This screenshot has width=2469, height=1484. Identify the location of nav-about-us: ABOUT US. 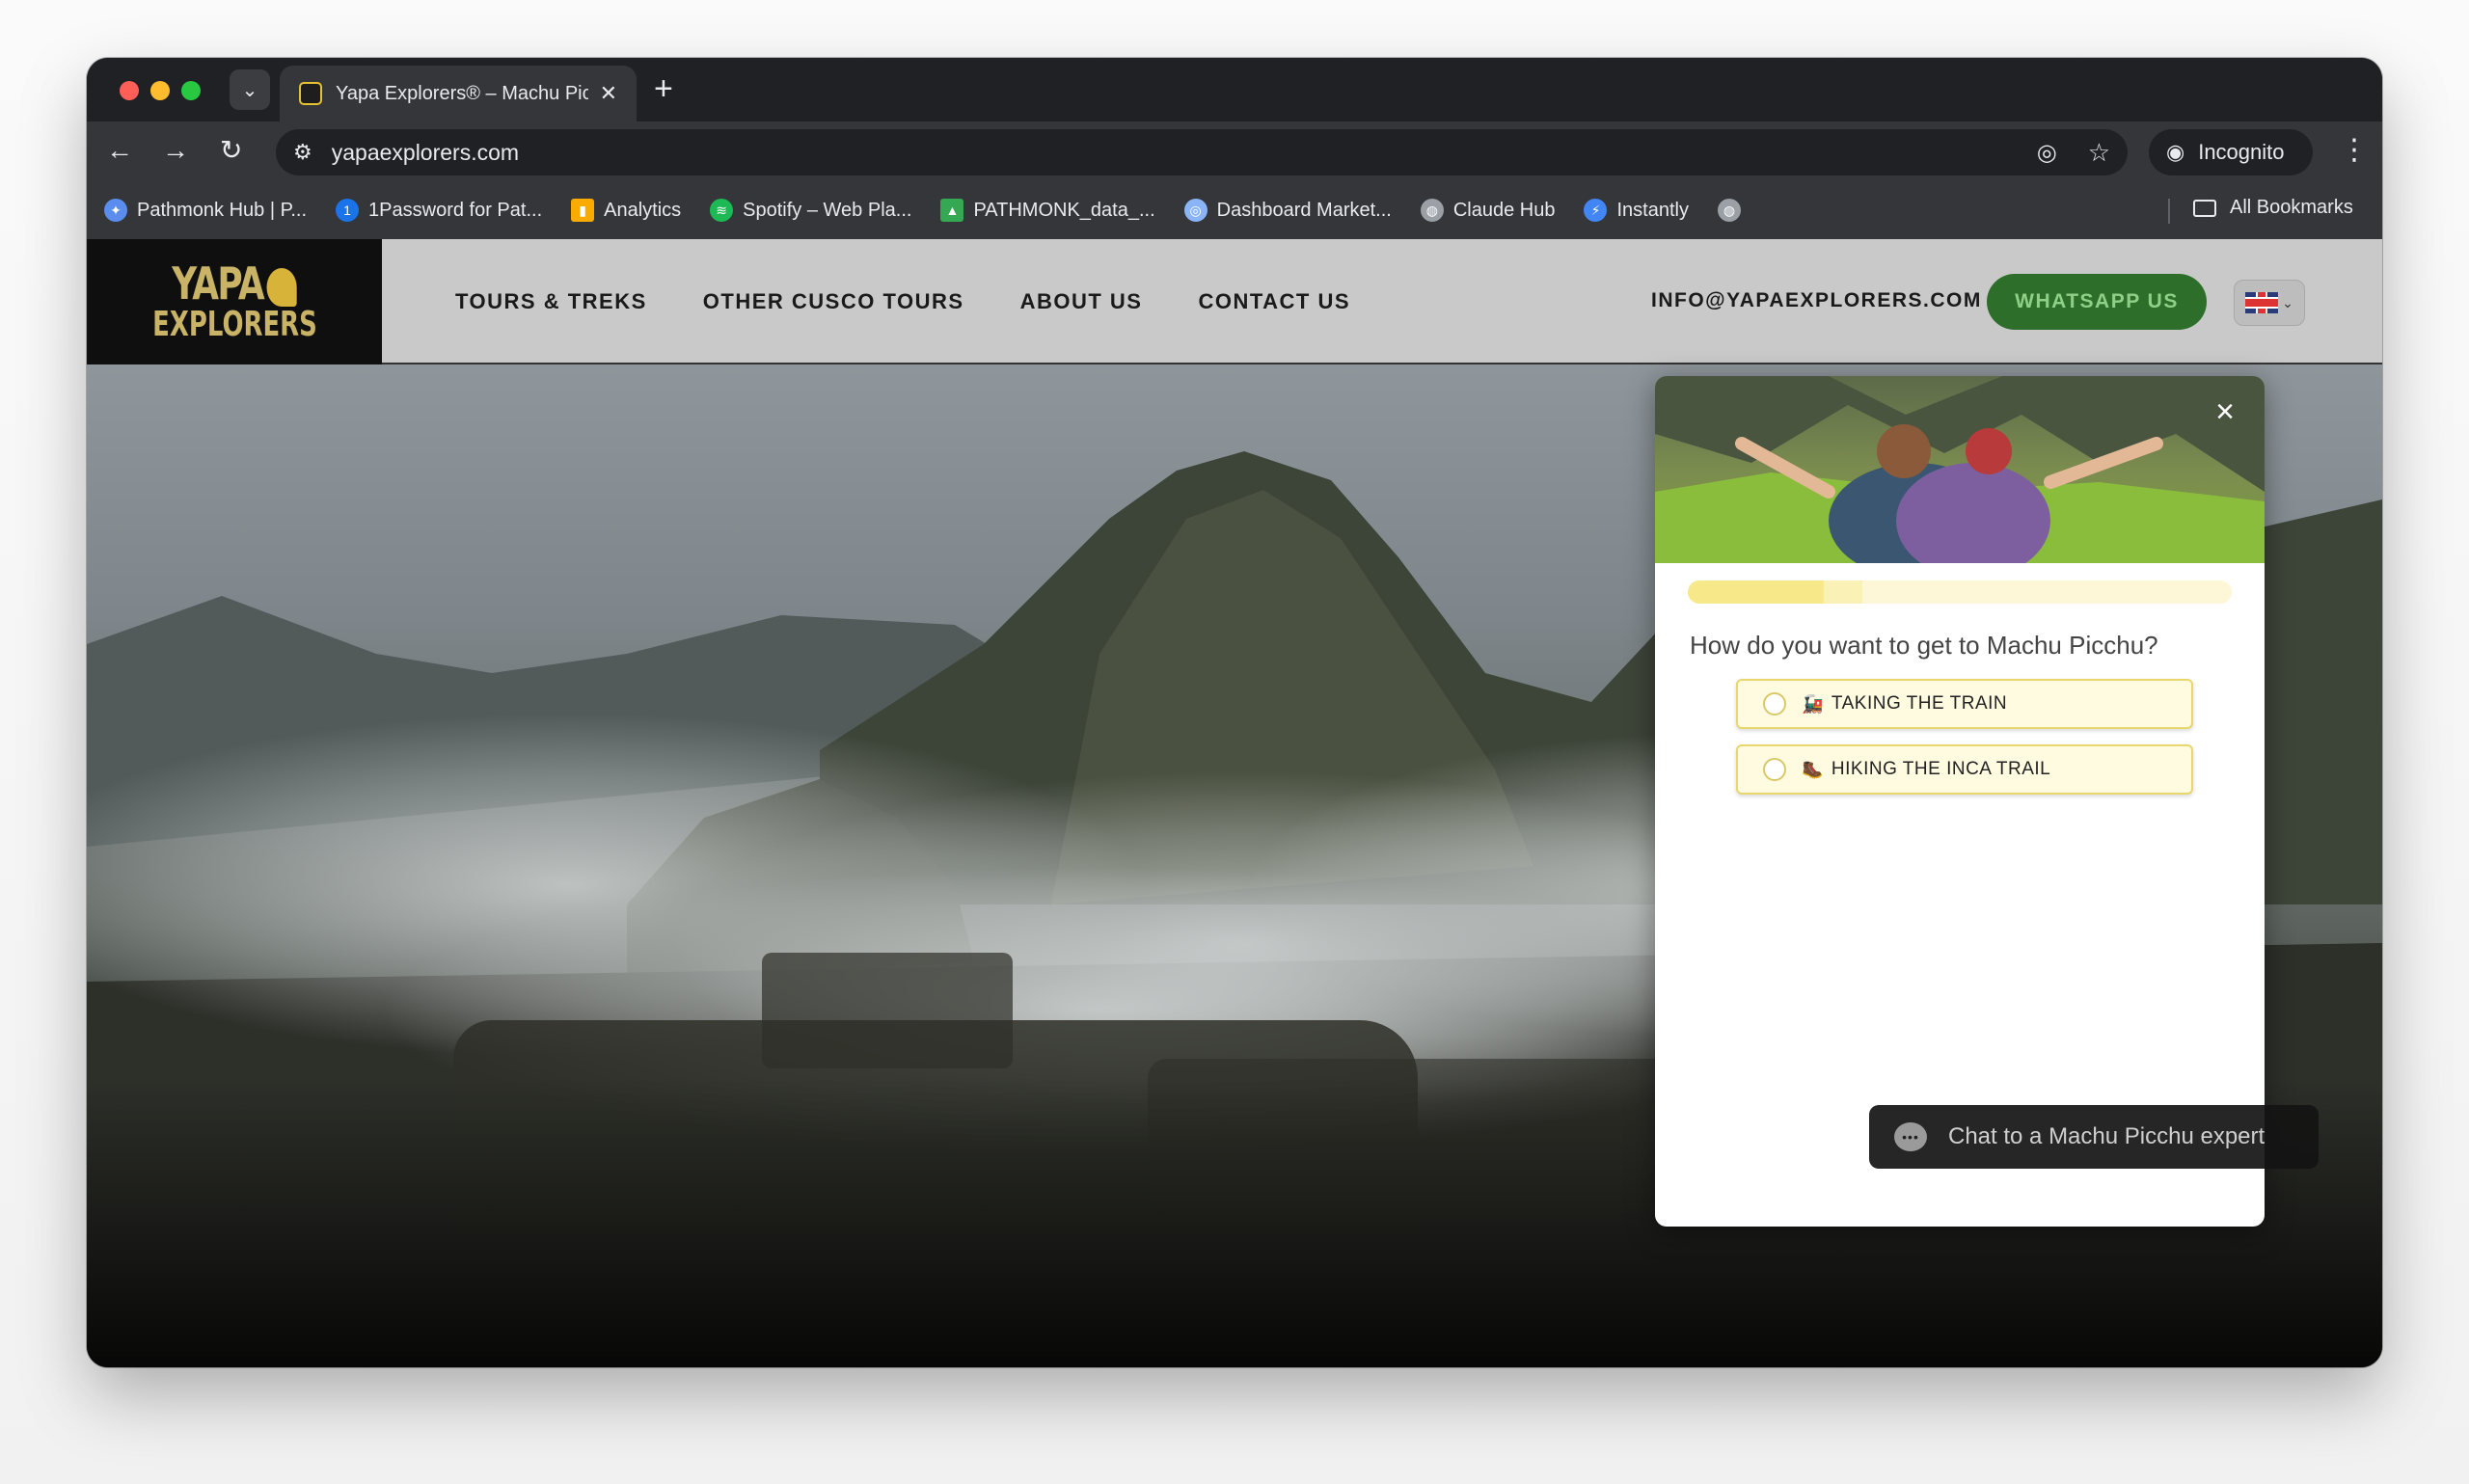
(1081, 301).